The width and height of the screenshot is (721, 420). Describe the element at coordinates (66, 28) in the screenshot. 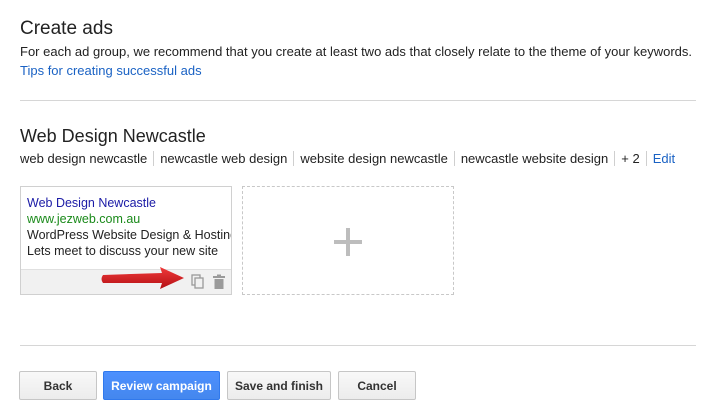

I see `page-title: Create ads` at that location.